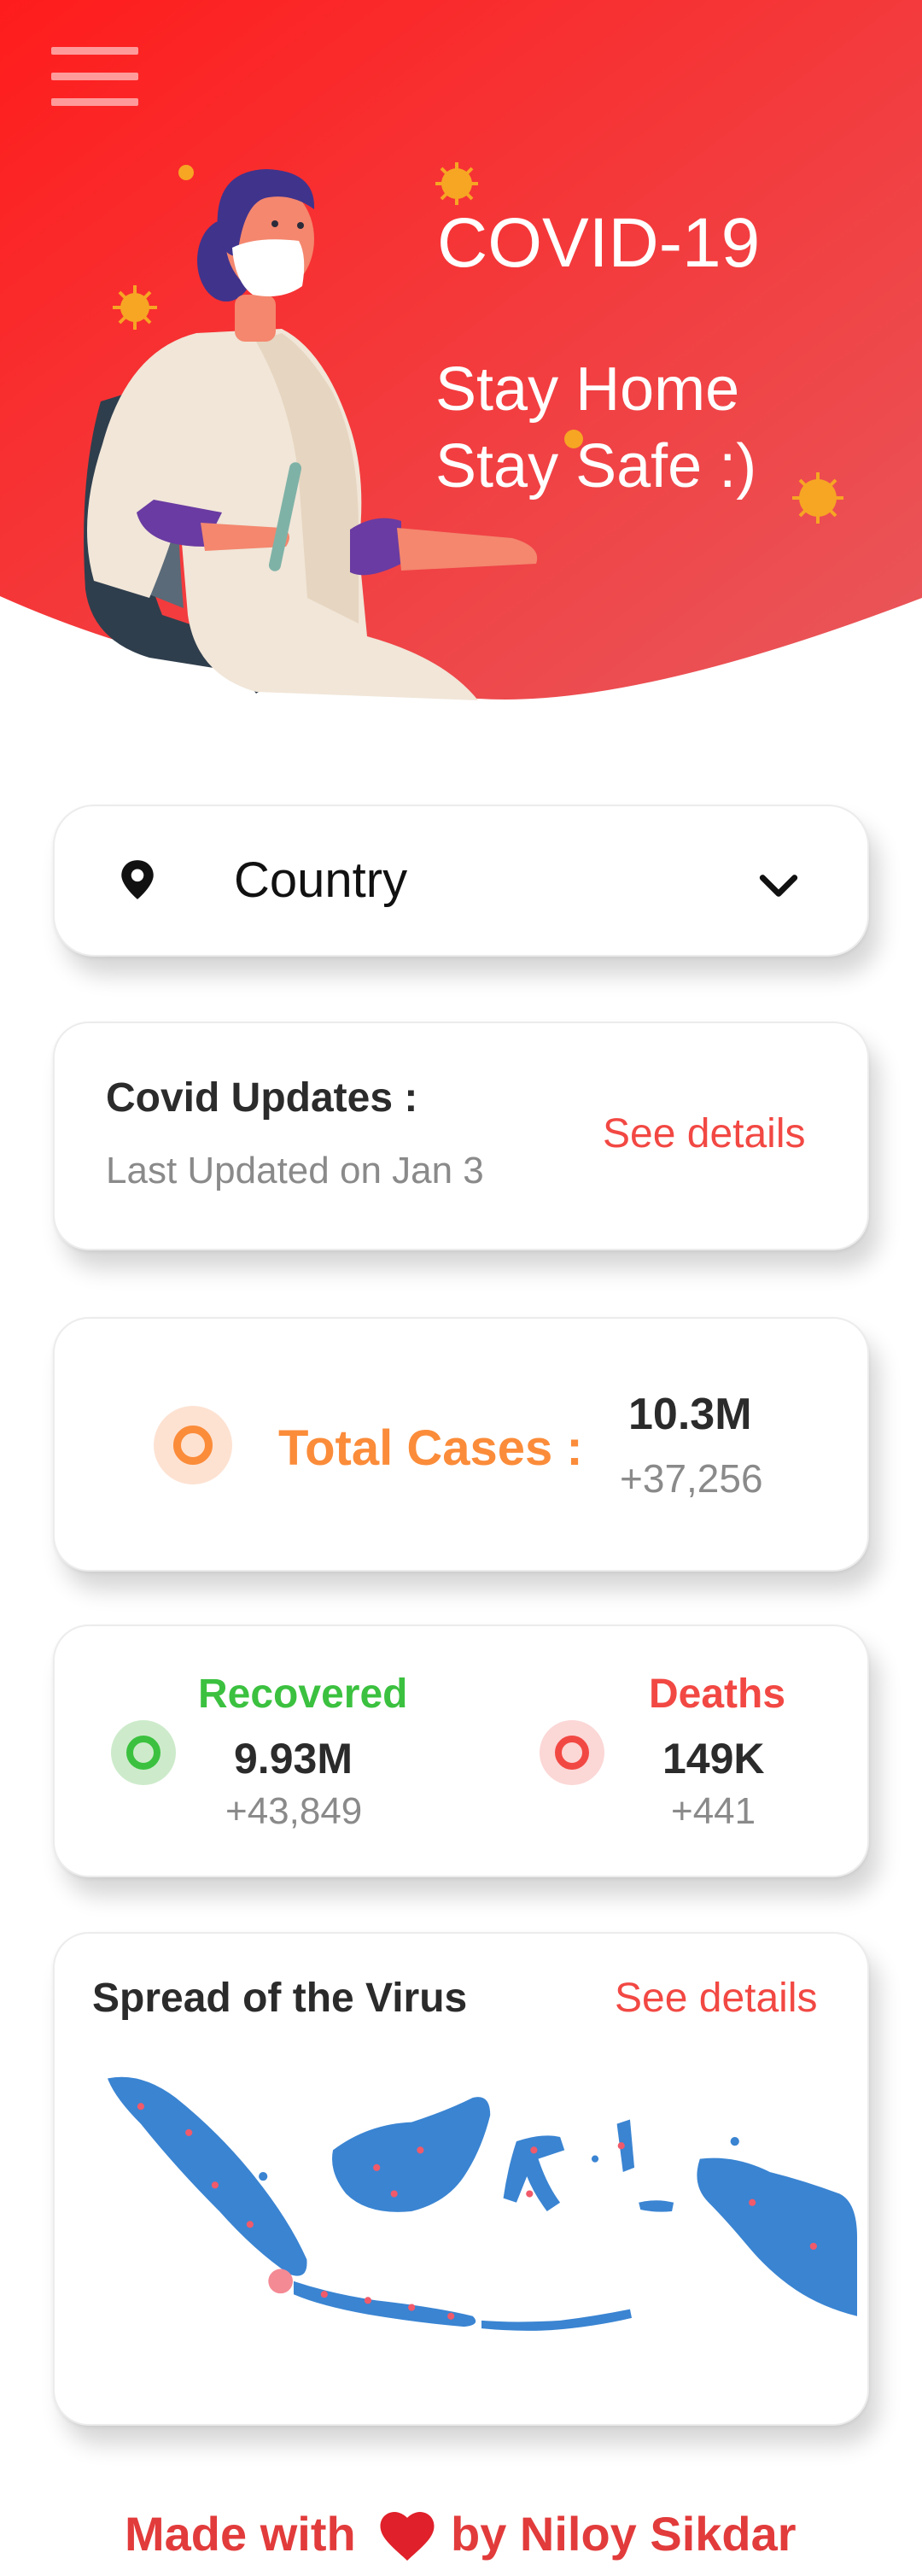 The image size is (922, 2576). Describe the element at coordinates (303, 1694) in the screenshot. I see `recovered-label: Recovered` at that location.